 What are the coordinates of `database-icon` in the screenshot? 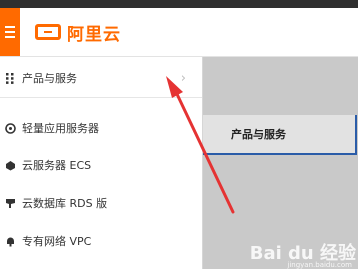 It's located at (10, 203).